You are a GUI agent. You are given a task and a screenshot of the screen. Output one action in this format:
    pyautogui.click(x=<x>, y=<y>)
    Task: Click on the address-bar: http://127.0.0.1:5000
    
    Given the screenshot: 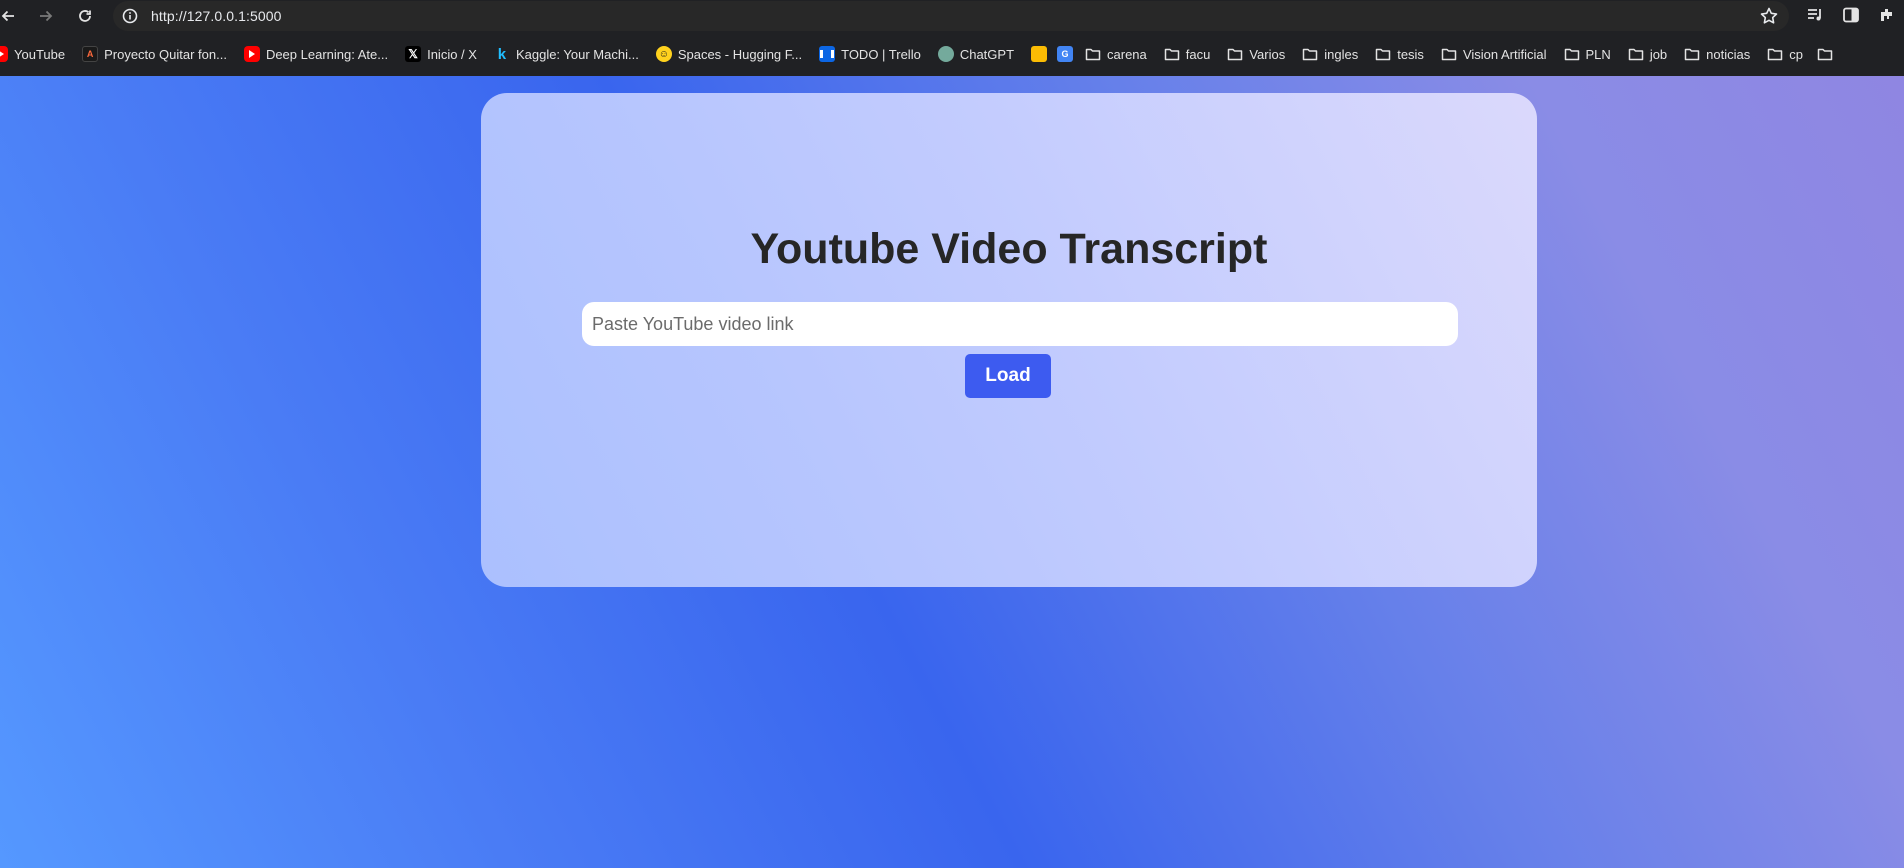 What is the action you would take?
    pyautogui.click(x=951, y=16)
    